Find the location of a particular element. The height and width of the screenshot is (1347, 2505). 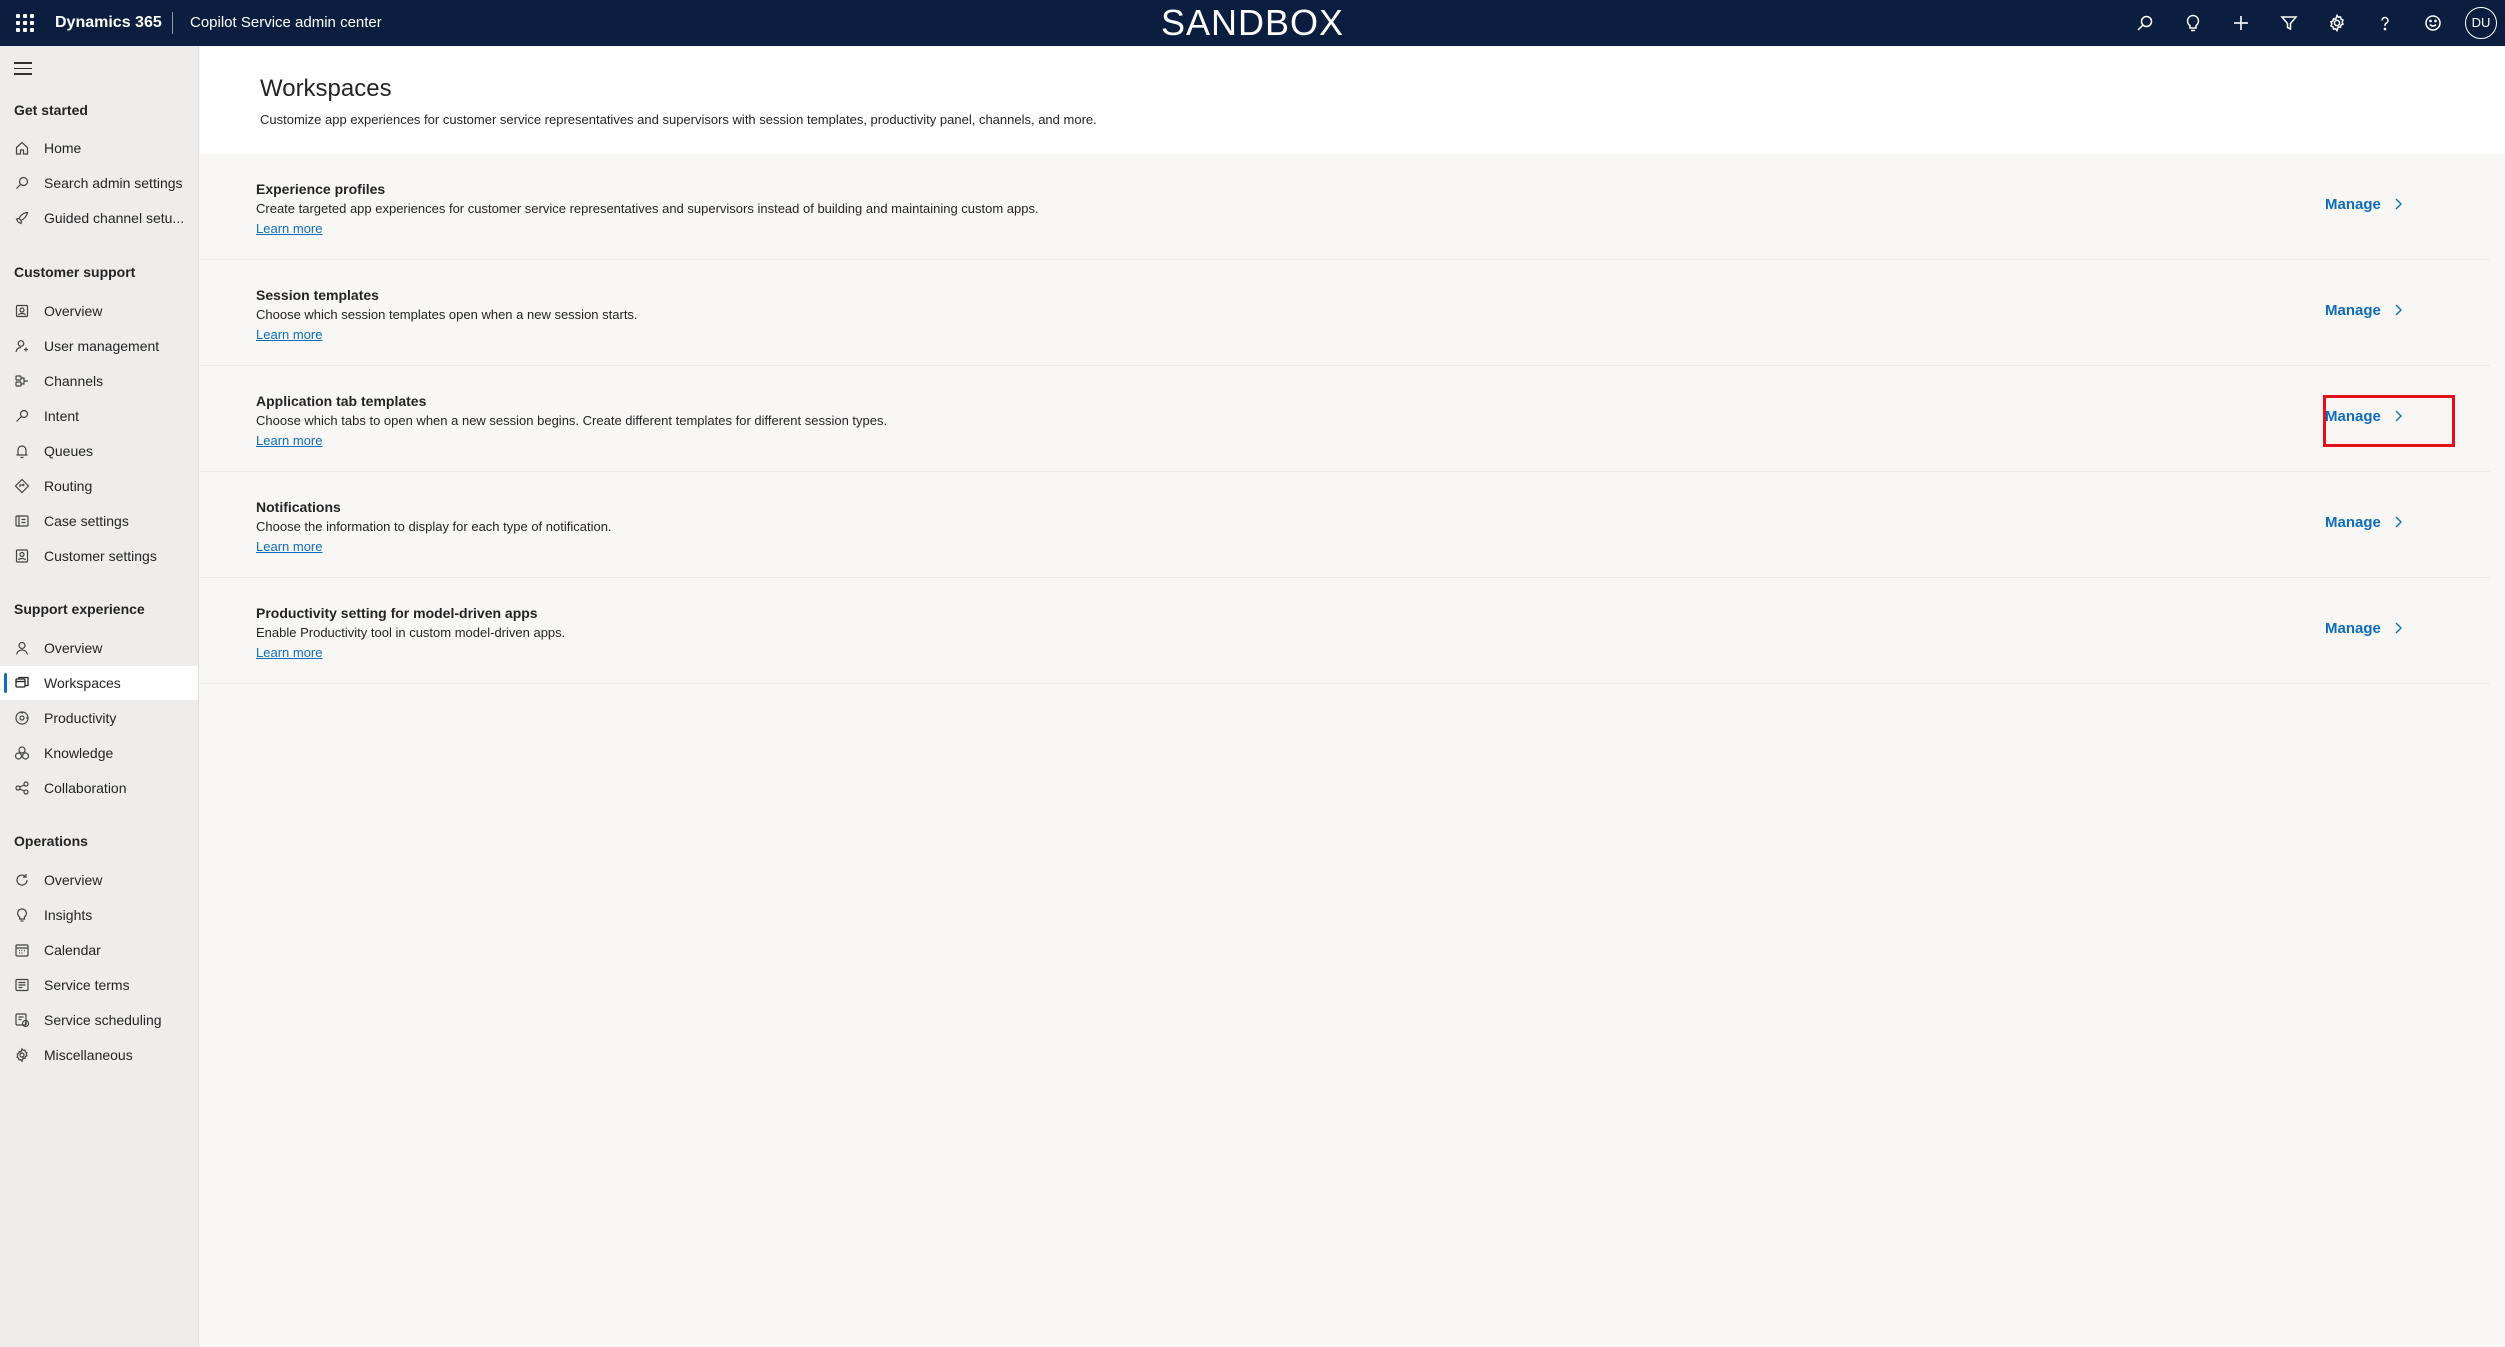

sidebar-item-label: Calendar is located at coordinates (72, 950).